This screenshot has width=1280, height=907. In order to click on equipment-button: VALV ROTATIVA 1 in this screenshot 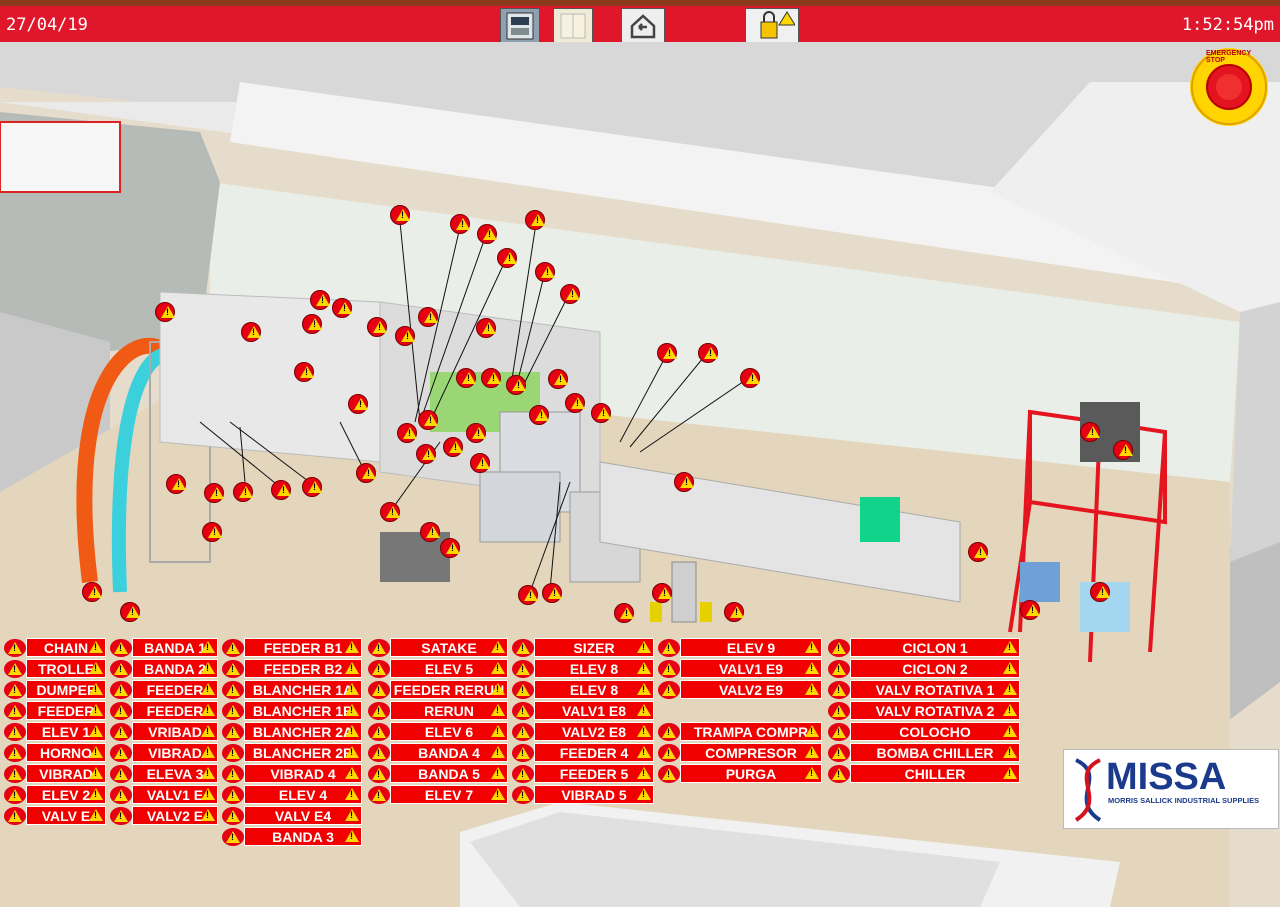, I will do `click(924, 689)`.